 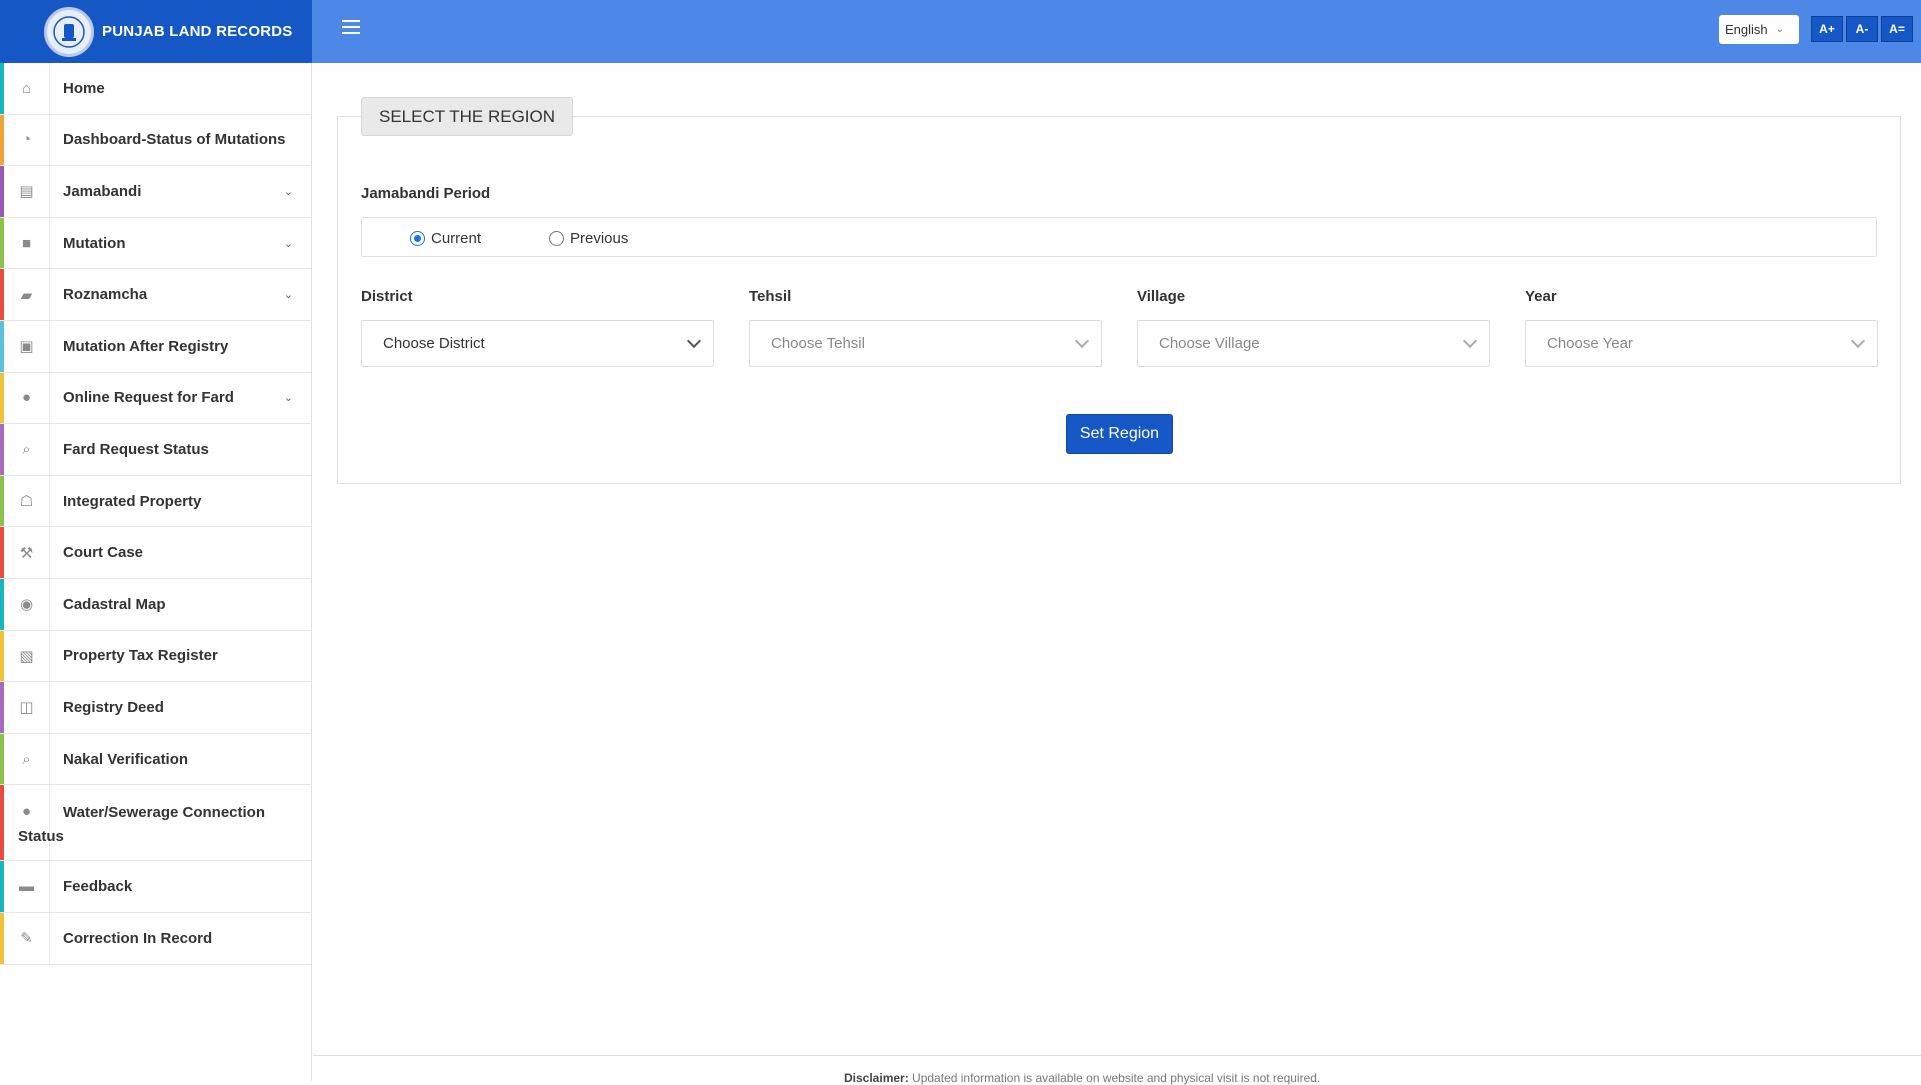 What do you see at coordinates (426, 193) in the screenshot?
I see `period-label: Jamabandi Period` at bounding box center [426, 193].